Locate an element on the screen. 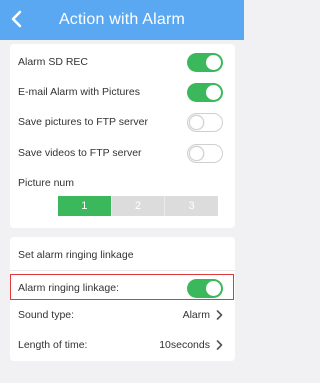  ftp-pictures-row: Save pictures to FTP server is located at coordinates (122, 122).